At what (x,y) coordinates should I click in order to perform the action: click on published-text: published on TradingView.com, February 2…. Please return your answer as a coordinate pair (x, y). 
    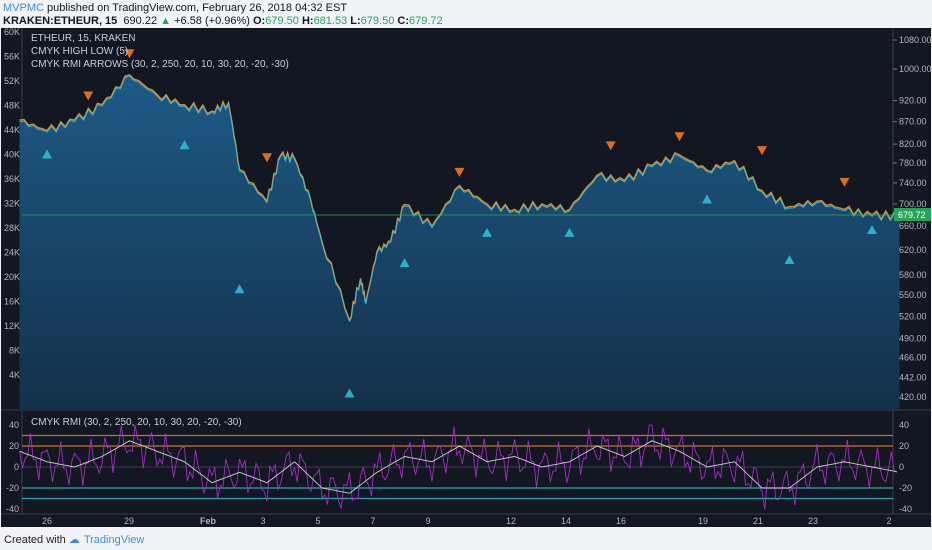
    Looking at the image, I should click on (197, 8).